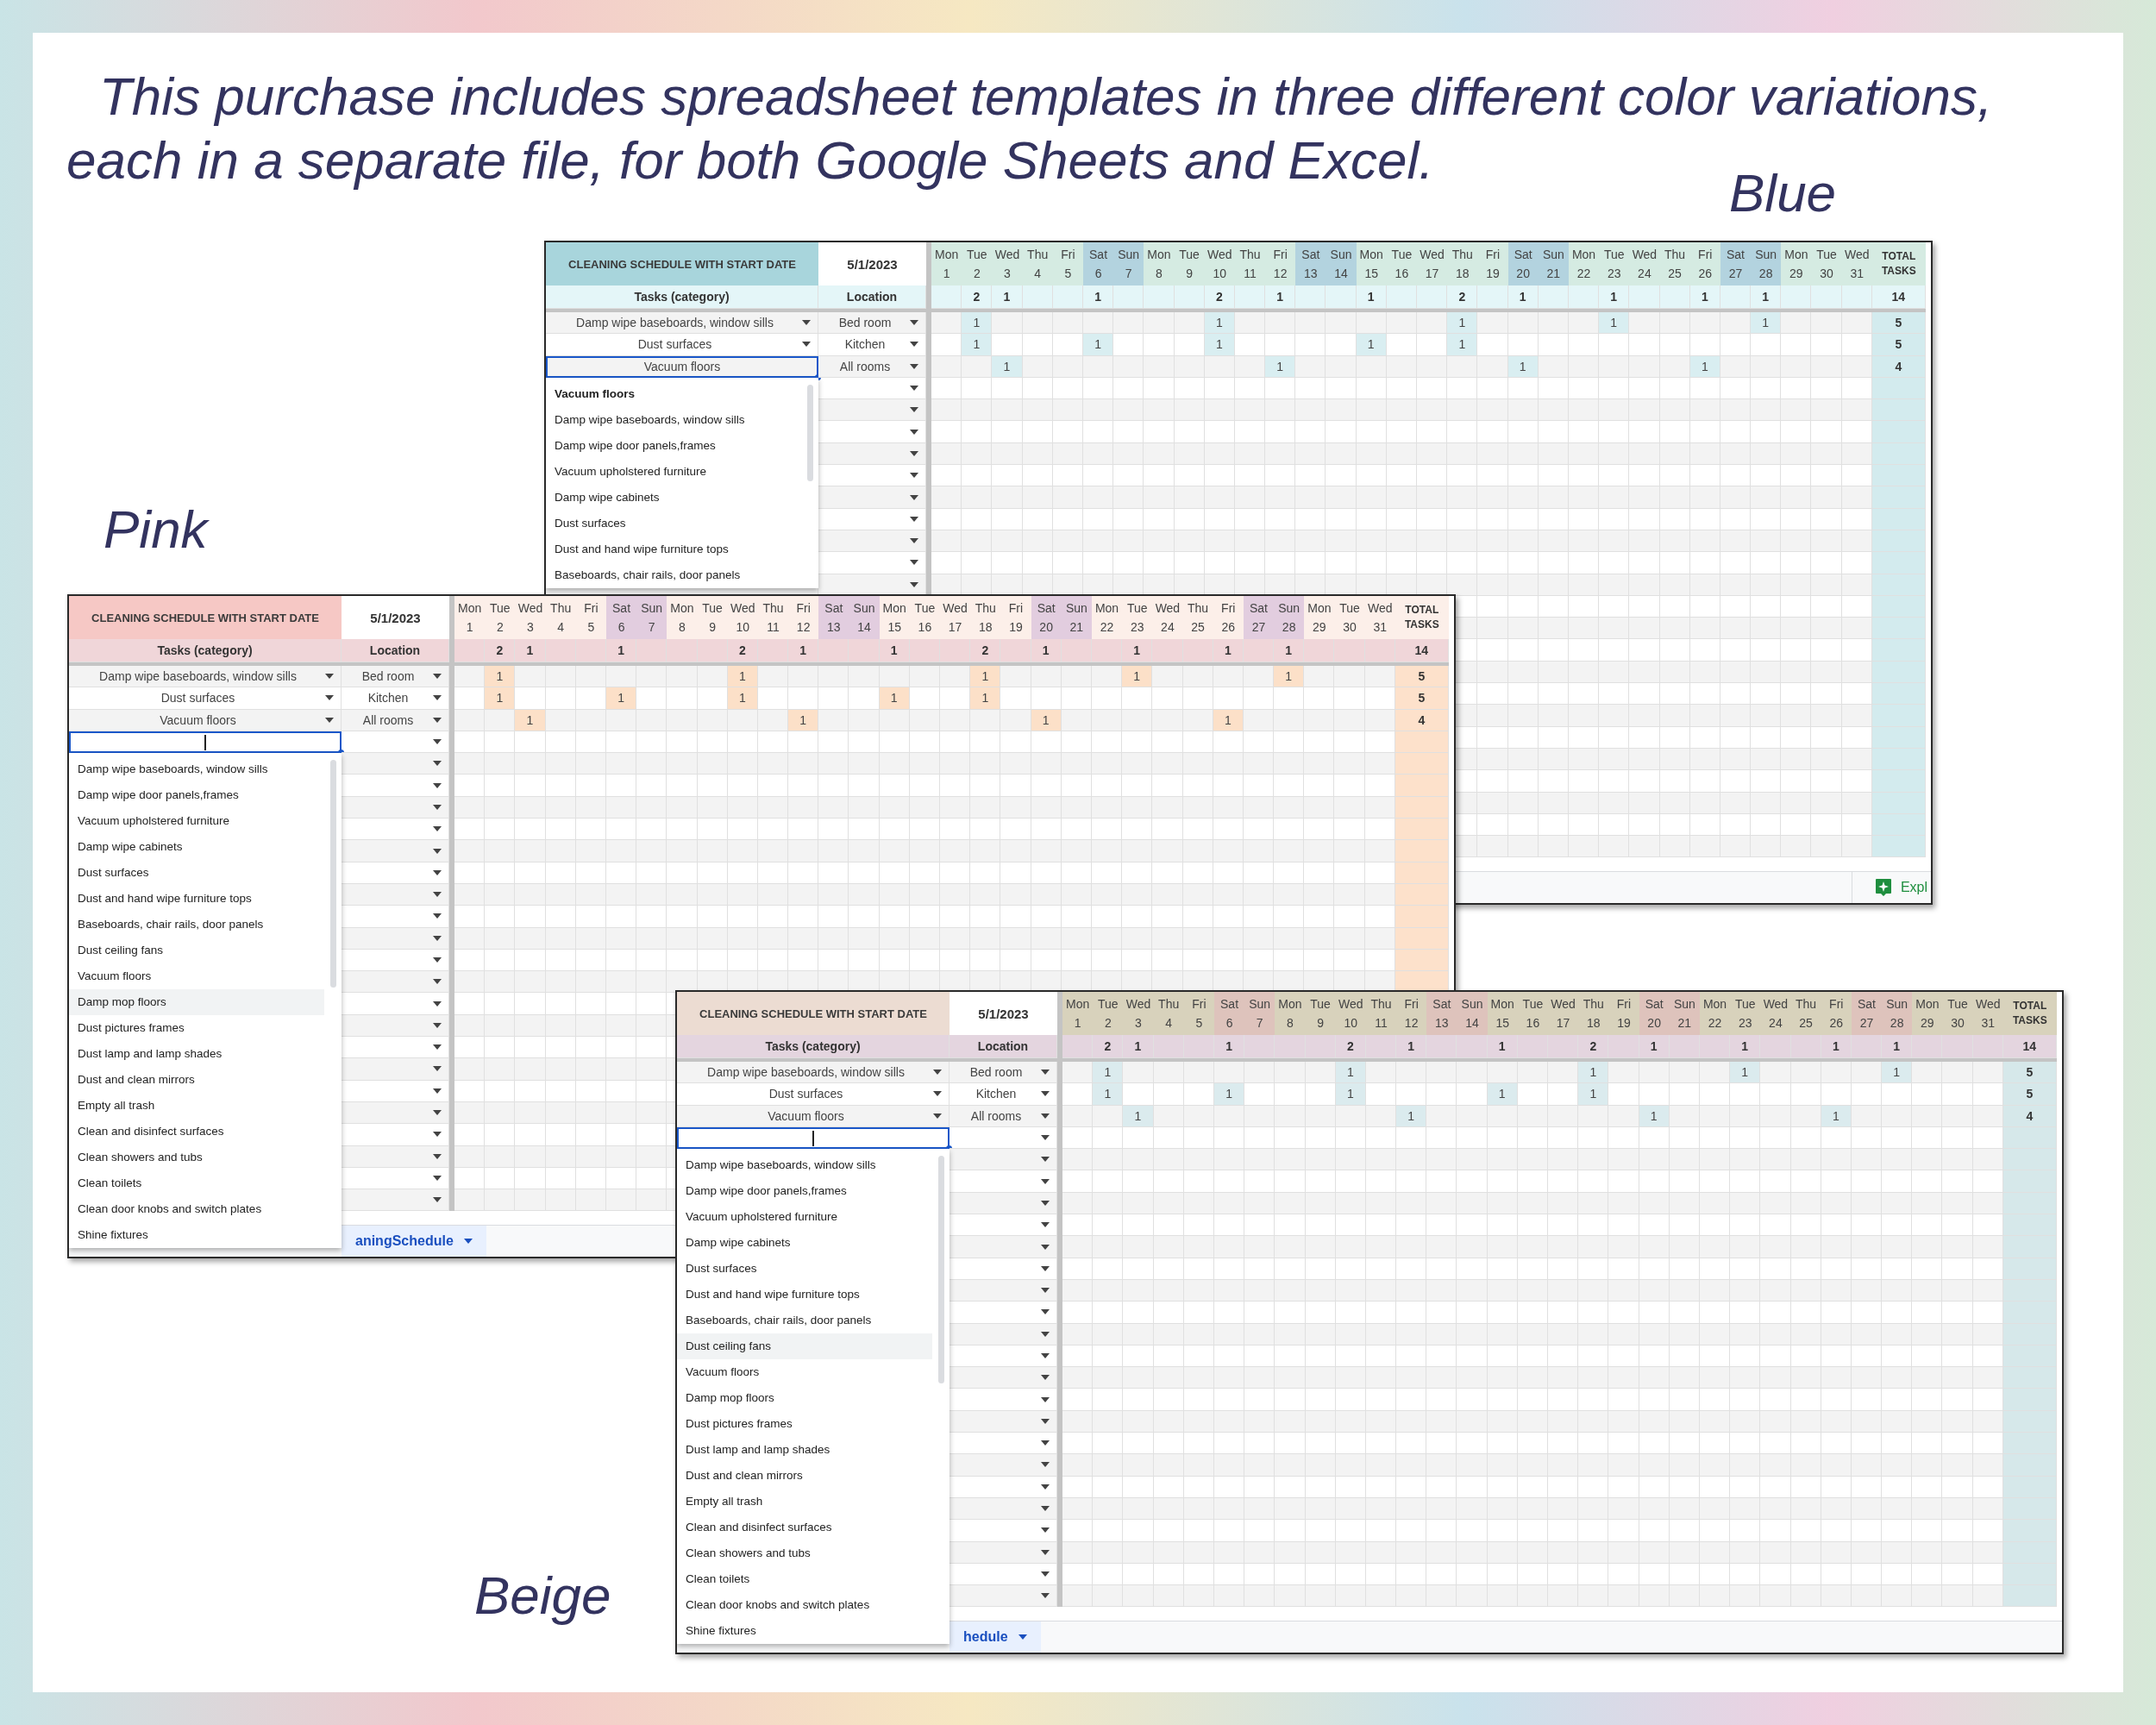 The width and height of the screenshot is (2156, 1725). Describe the element at coordinates (1016, 627) in the screenshot. I see `date-label: 19` at that location.